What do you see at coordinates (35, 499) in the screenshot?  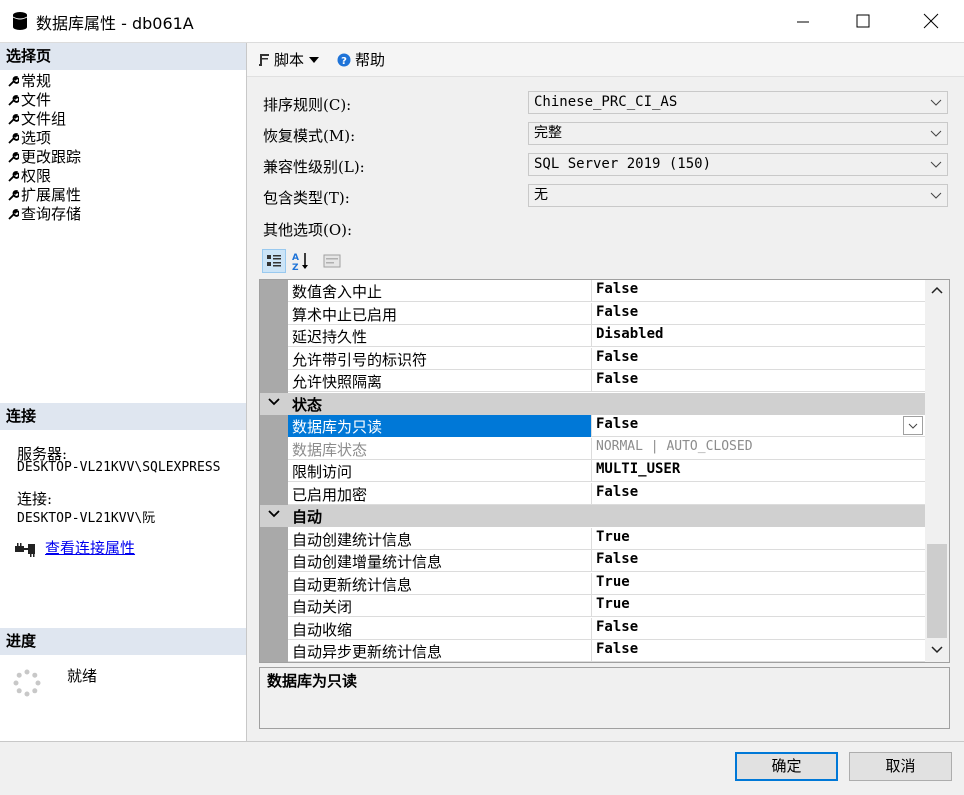 I see `connection-label: 连接:` at bounding box center [35, 499].